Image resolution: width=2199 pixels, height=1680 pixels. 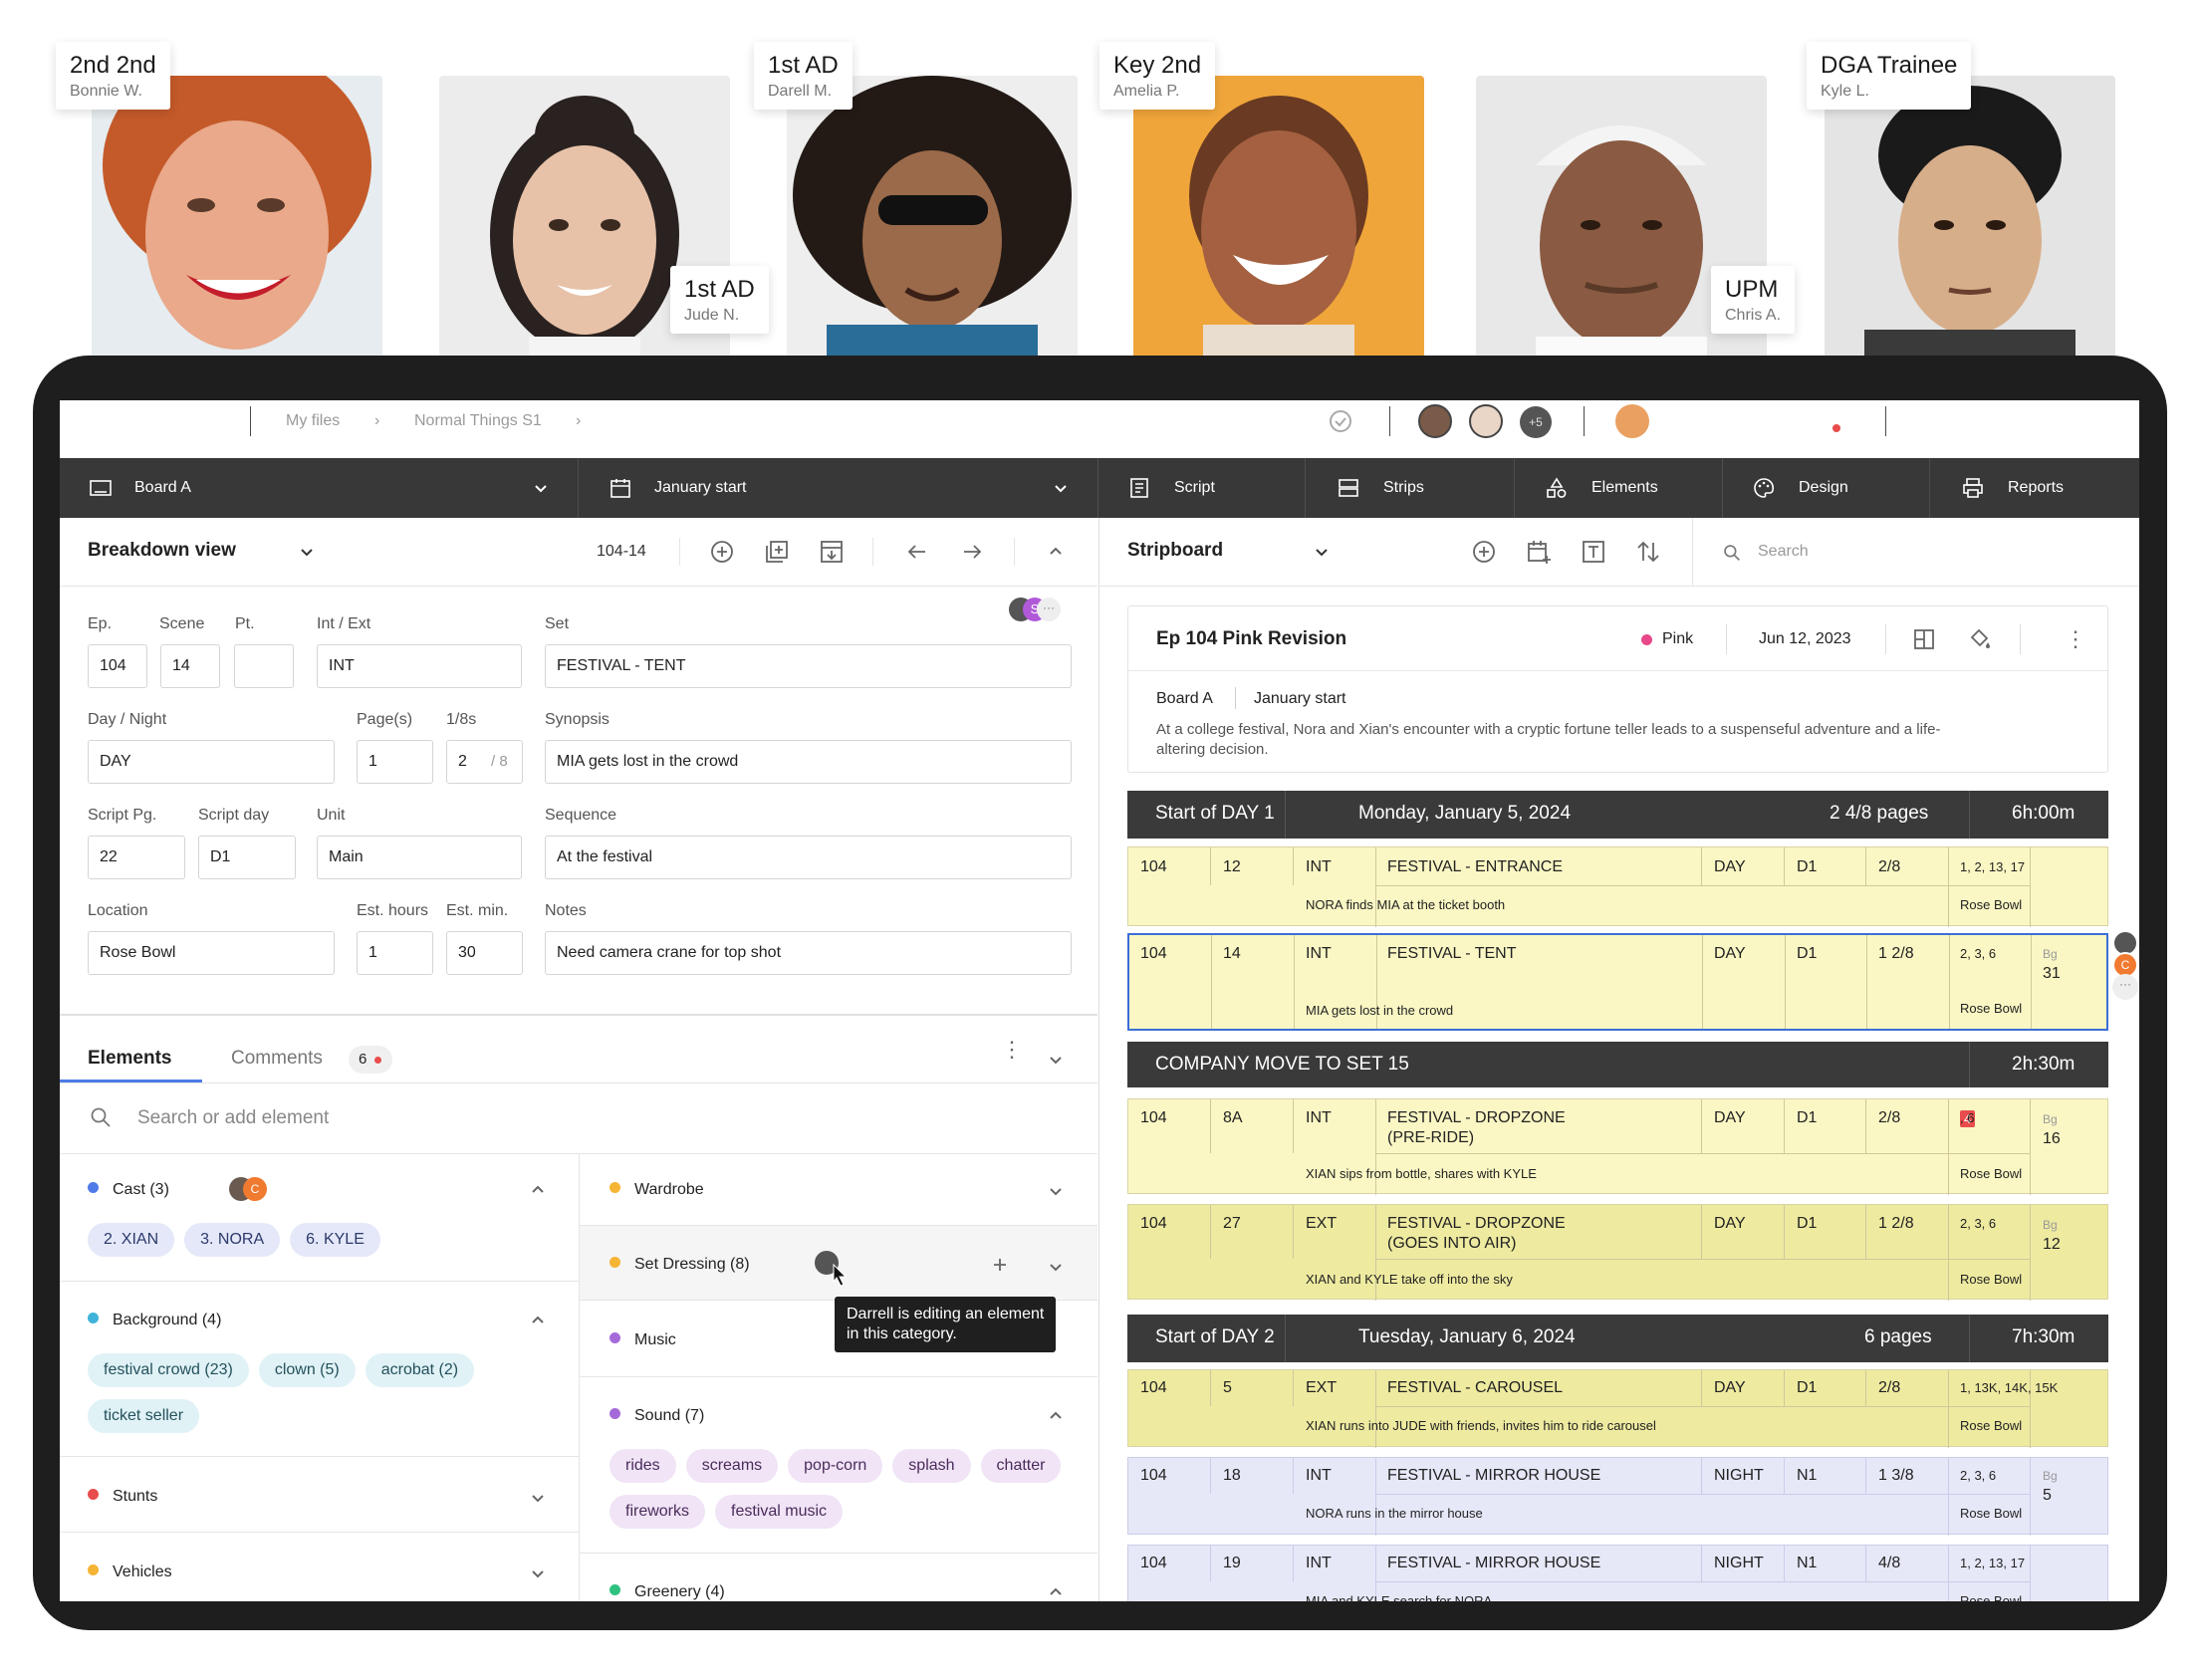 I want to click on scene-field: 14, so click(x=190, y=666).